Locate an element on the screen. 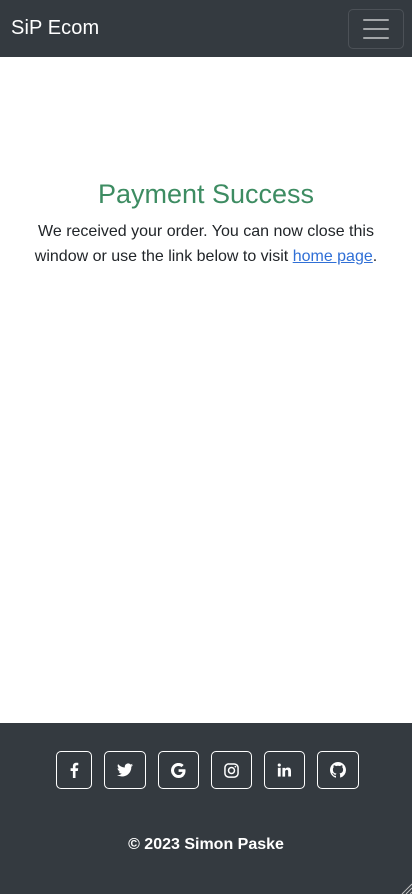  brand-link: SiP Ecom is located at coordinates (55, 28).